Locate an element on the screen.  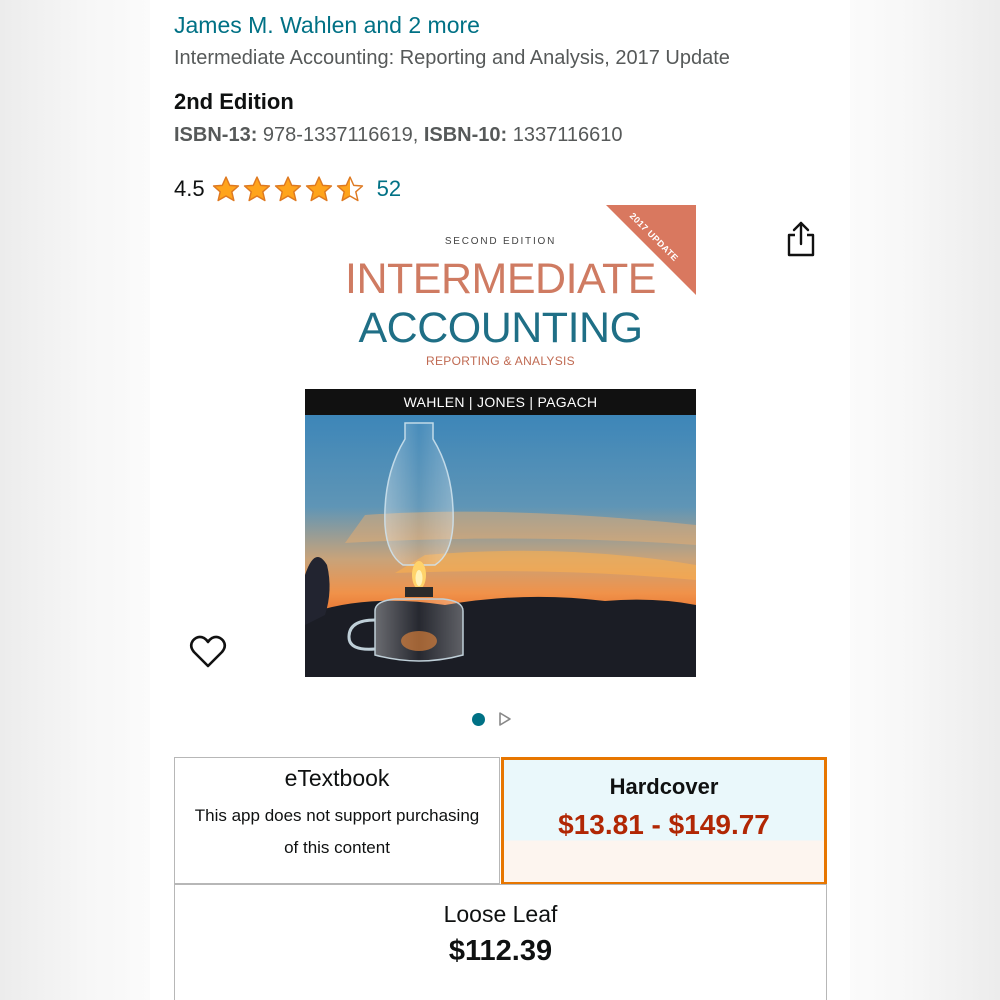
cover-lamp-photo is located at coordinates (500, 546).